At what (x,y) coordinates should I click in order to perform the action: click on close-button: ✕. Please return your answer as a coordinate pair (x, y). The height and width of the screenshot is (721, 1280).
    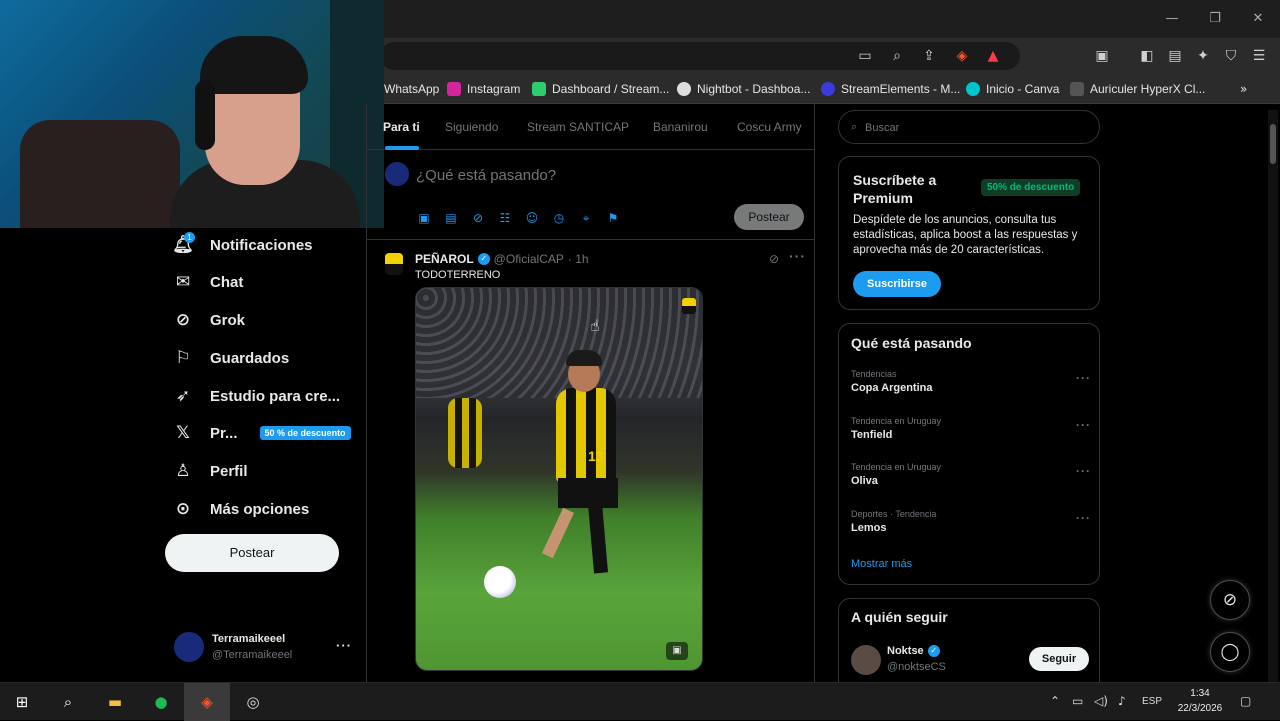
    Looking at the image, I should click on (1258, 19).